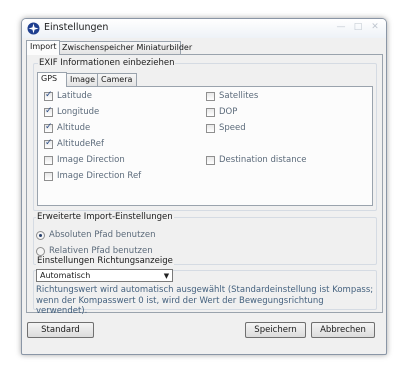 This screenshot has width=407, height=372. What do you see at coordinates (71, 112) in the screenshot?
I see `checkbox-longitude: Longitude` at bounding box center [71, 112].